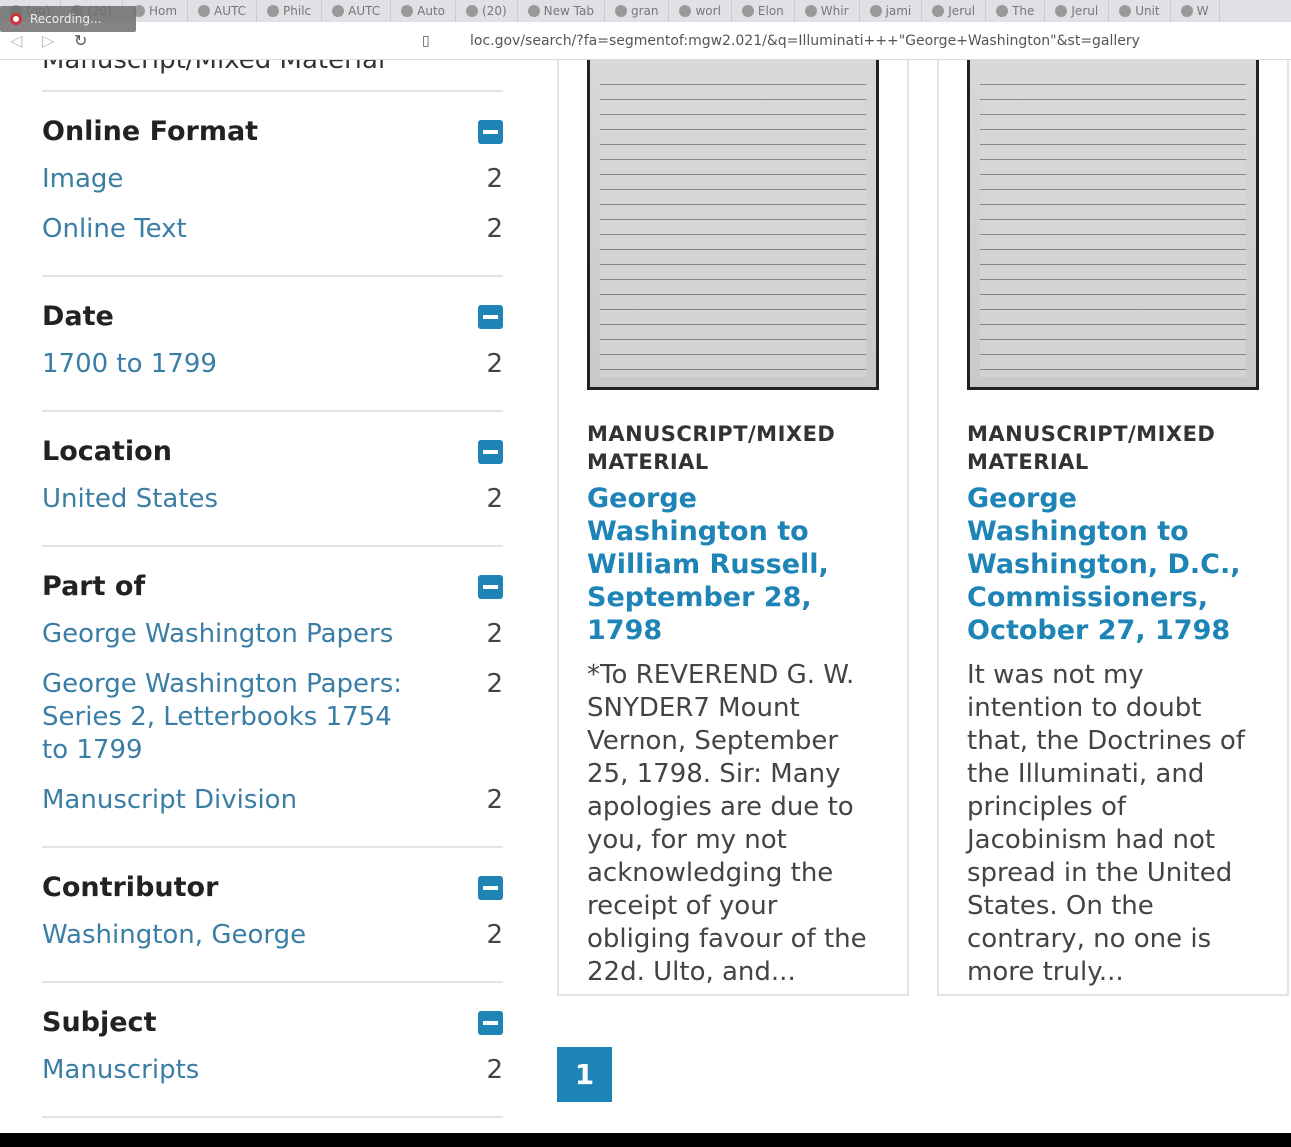 This screenshot has width=1291, height=1147. Describe the element at coordinates (94, 586) in the screenshot. I see `facet-title: Part of` at that location.